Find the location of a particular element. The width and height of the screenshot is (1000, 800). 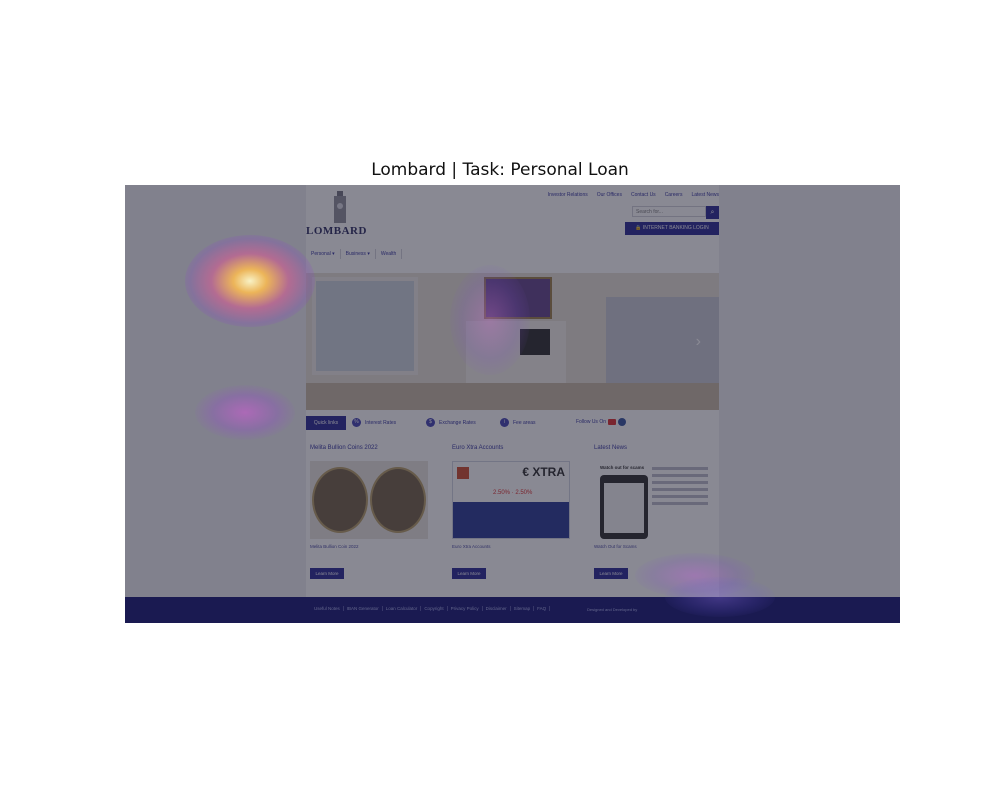

hero-painting is located at coordinates (518, 298).